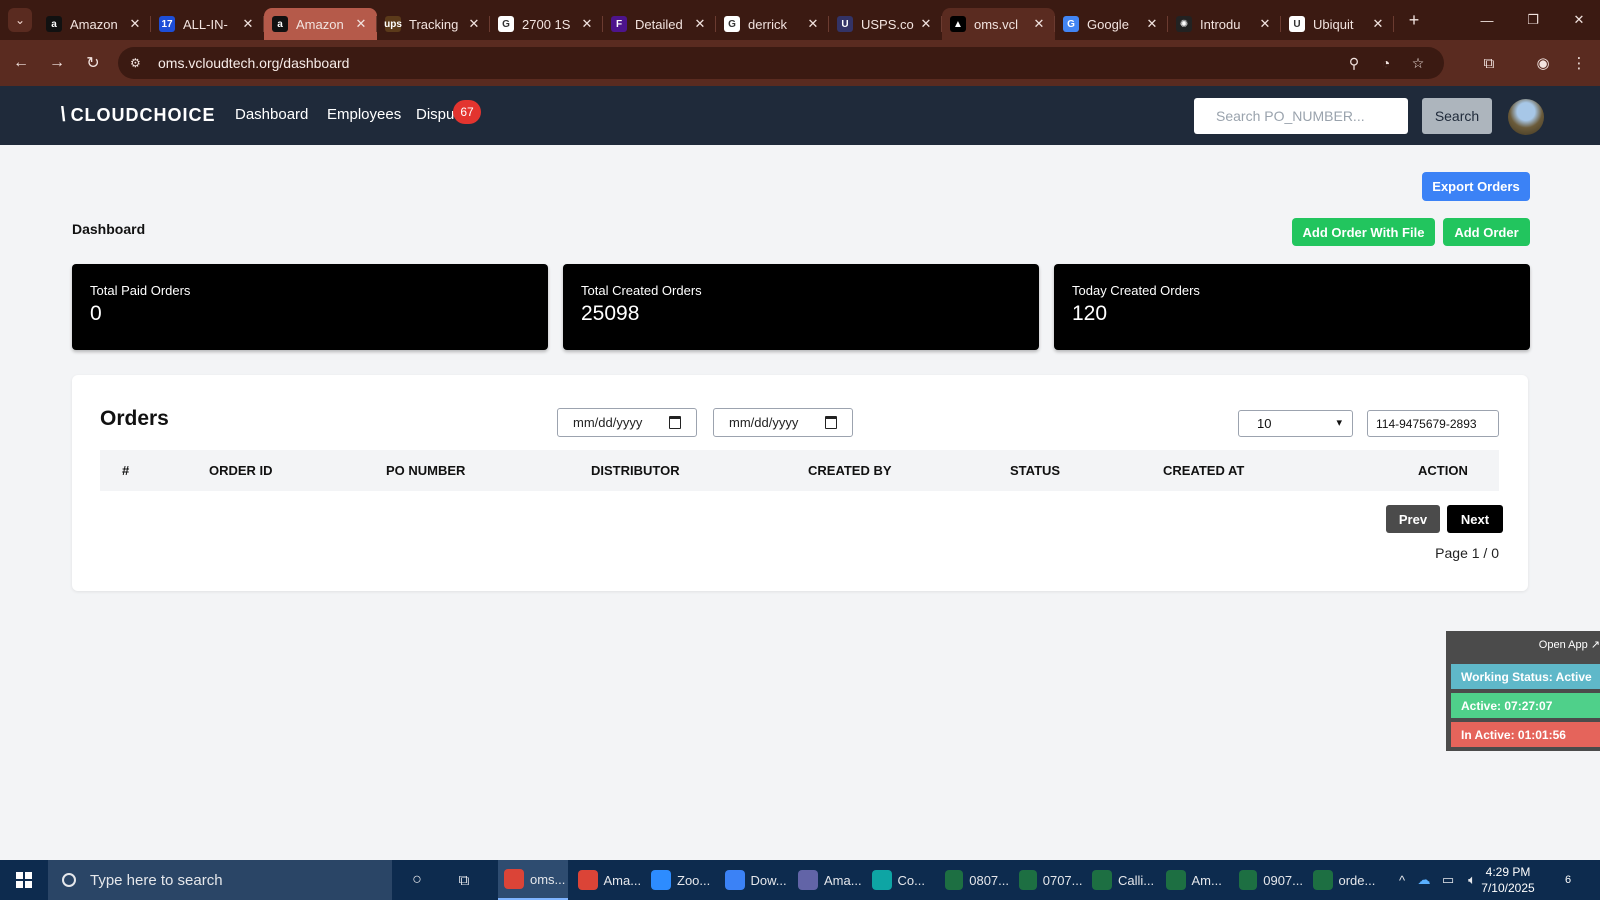  I want to click on tab-title: USPS.co, so click(887, 24).